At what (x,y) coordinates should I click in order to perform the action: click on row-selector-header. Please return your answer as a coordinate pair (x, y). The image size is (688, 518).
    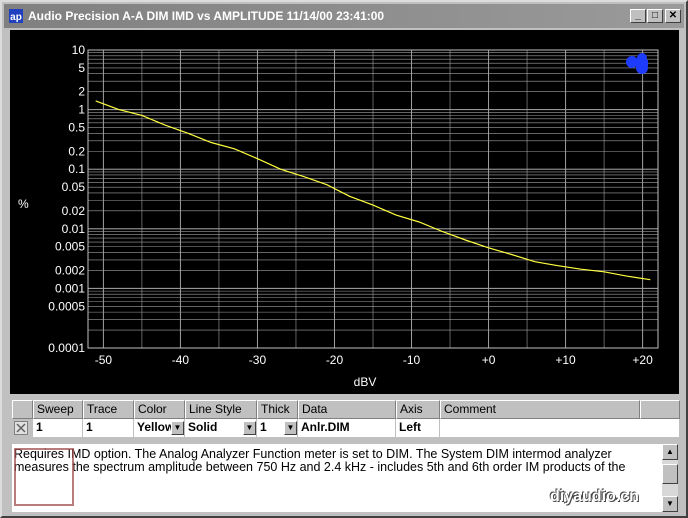
    Looking at the image, I should click on (22, 409).